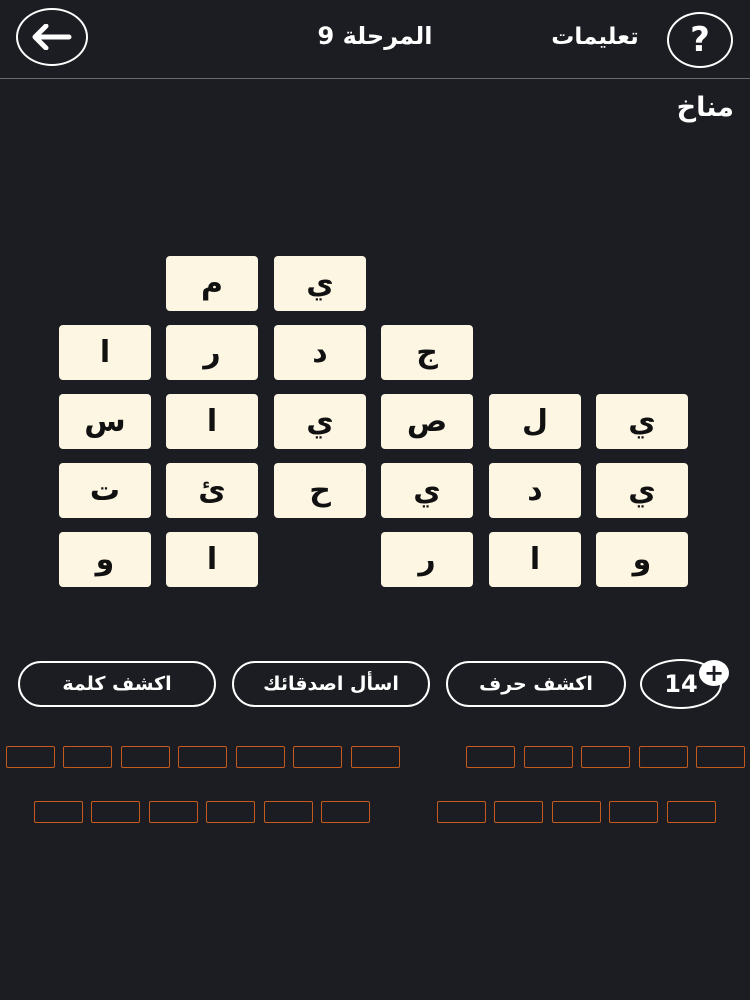 The width and height of the screenshot is (750, 1000). Describe the element at coordinates (320, 490) in the screenshot. I see `letter-tile: ح` at that location.